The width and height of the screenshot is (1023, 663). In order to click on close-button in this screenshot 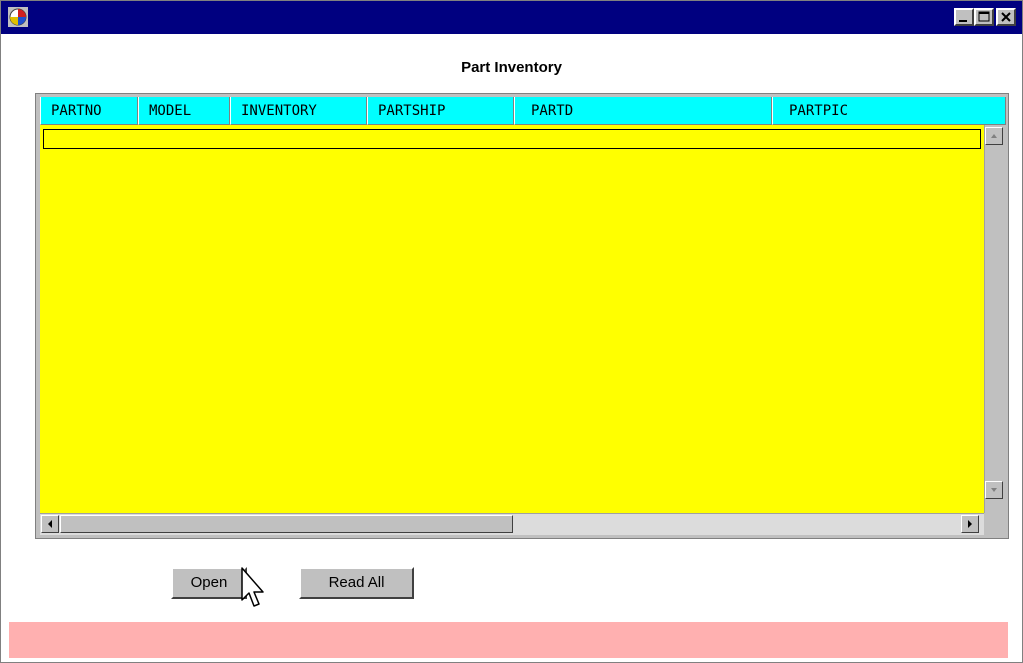, I will do `click(1006, 17)`.